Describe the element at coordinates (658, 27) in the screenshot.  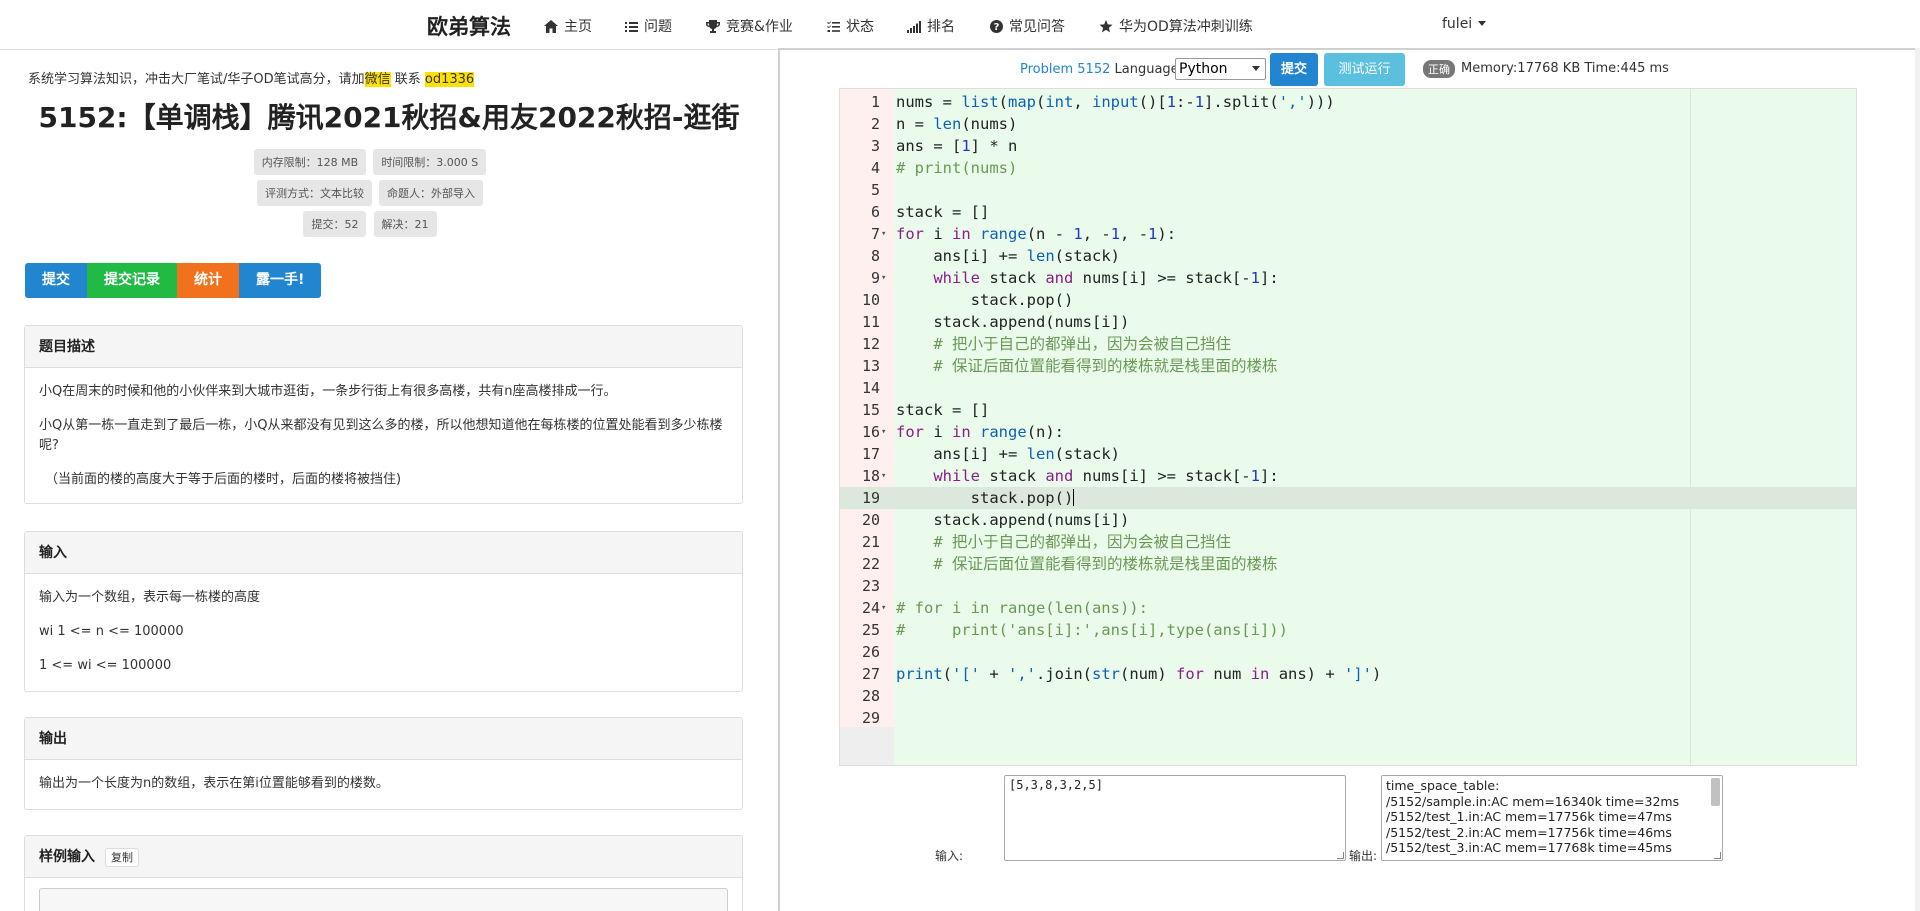
I see `nav-problems-label: 问题` at that location.